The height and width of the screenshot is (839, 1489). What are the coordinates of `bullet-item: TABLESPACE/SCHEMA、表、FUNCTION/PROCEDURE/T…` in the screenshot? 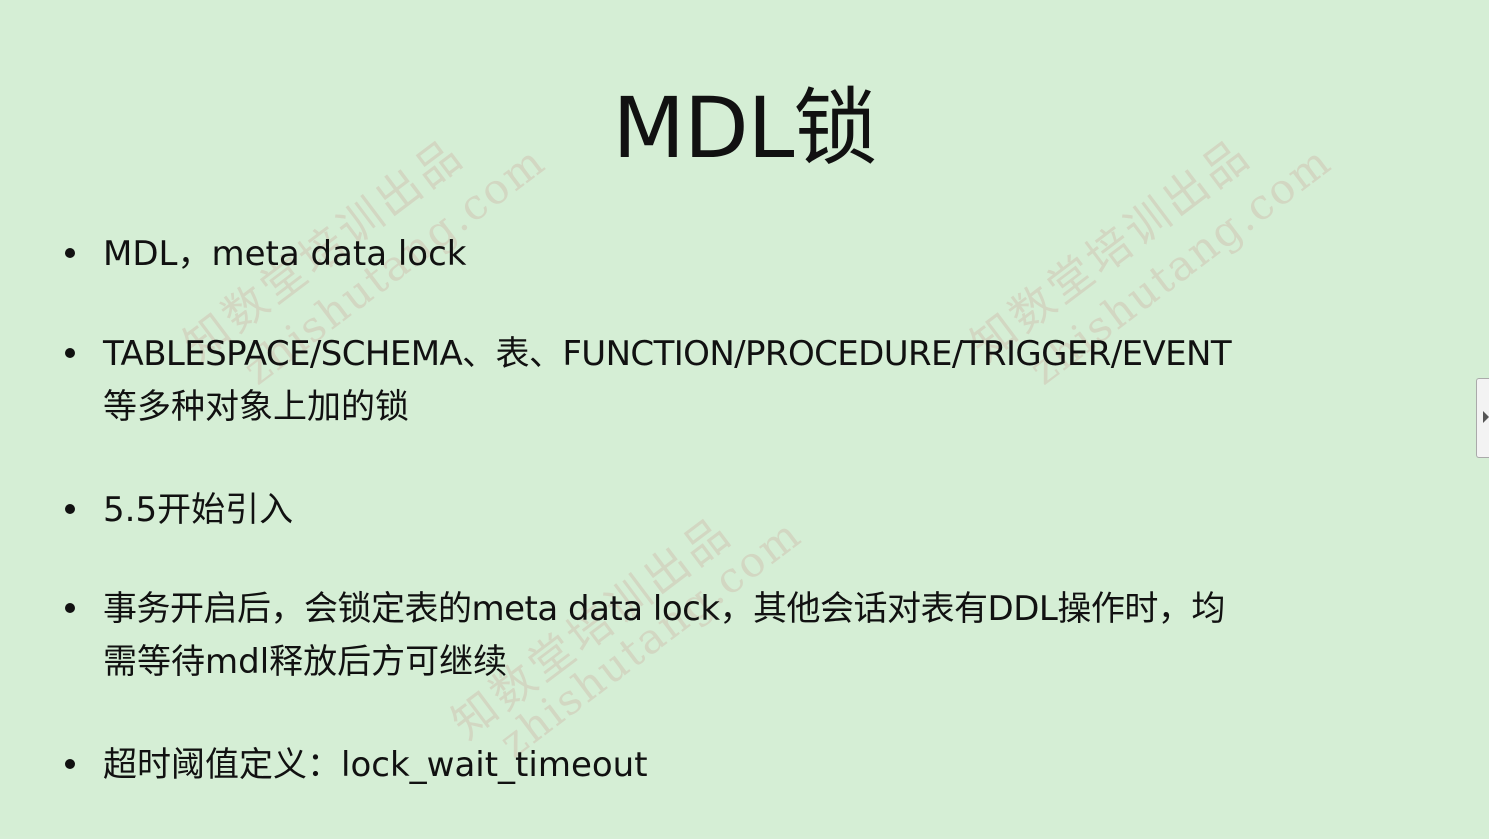 It's located at (734, 381).